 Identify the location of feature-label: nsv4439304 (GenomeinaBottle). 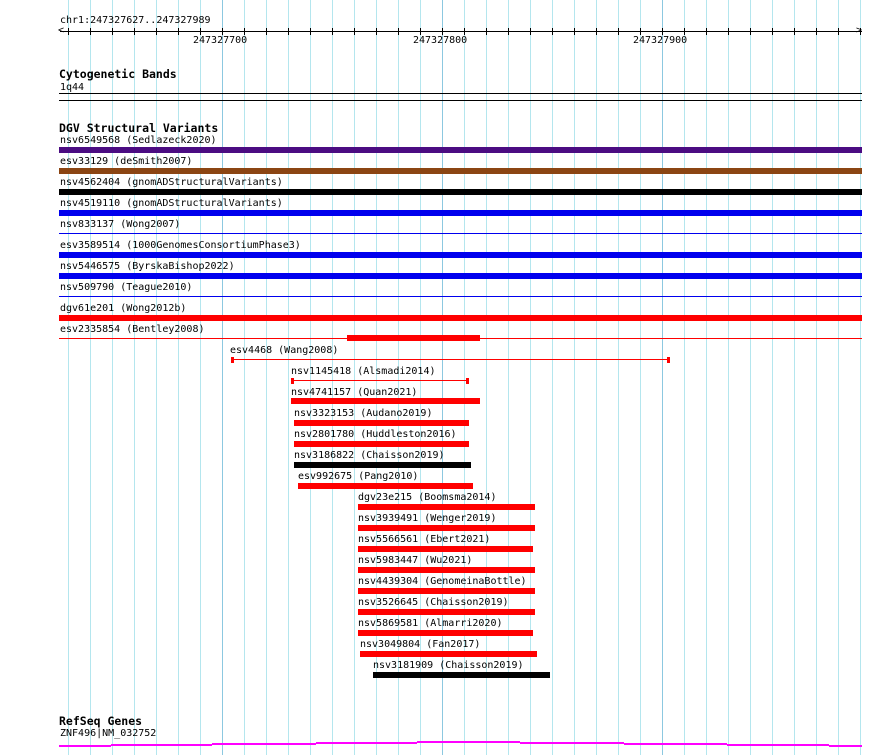
(442, 581).